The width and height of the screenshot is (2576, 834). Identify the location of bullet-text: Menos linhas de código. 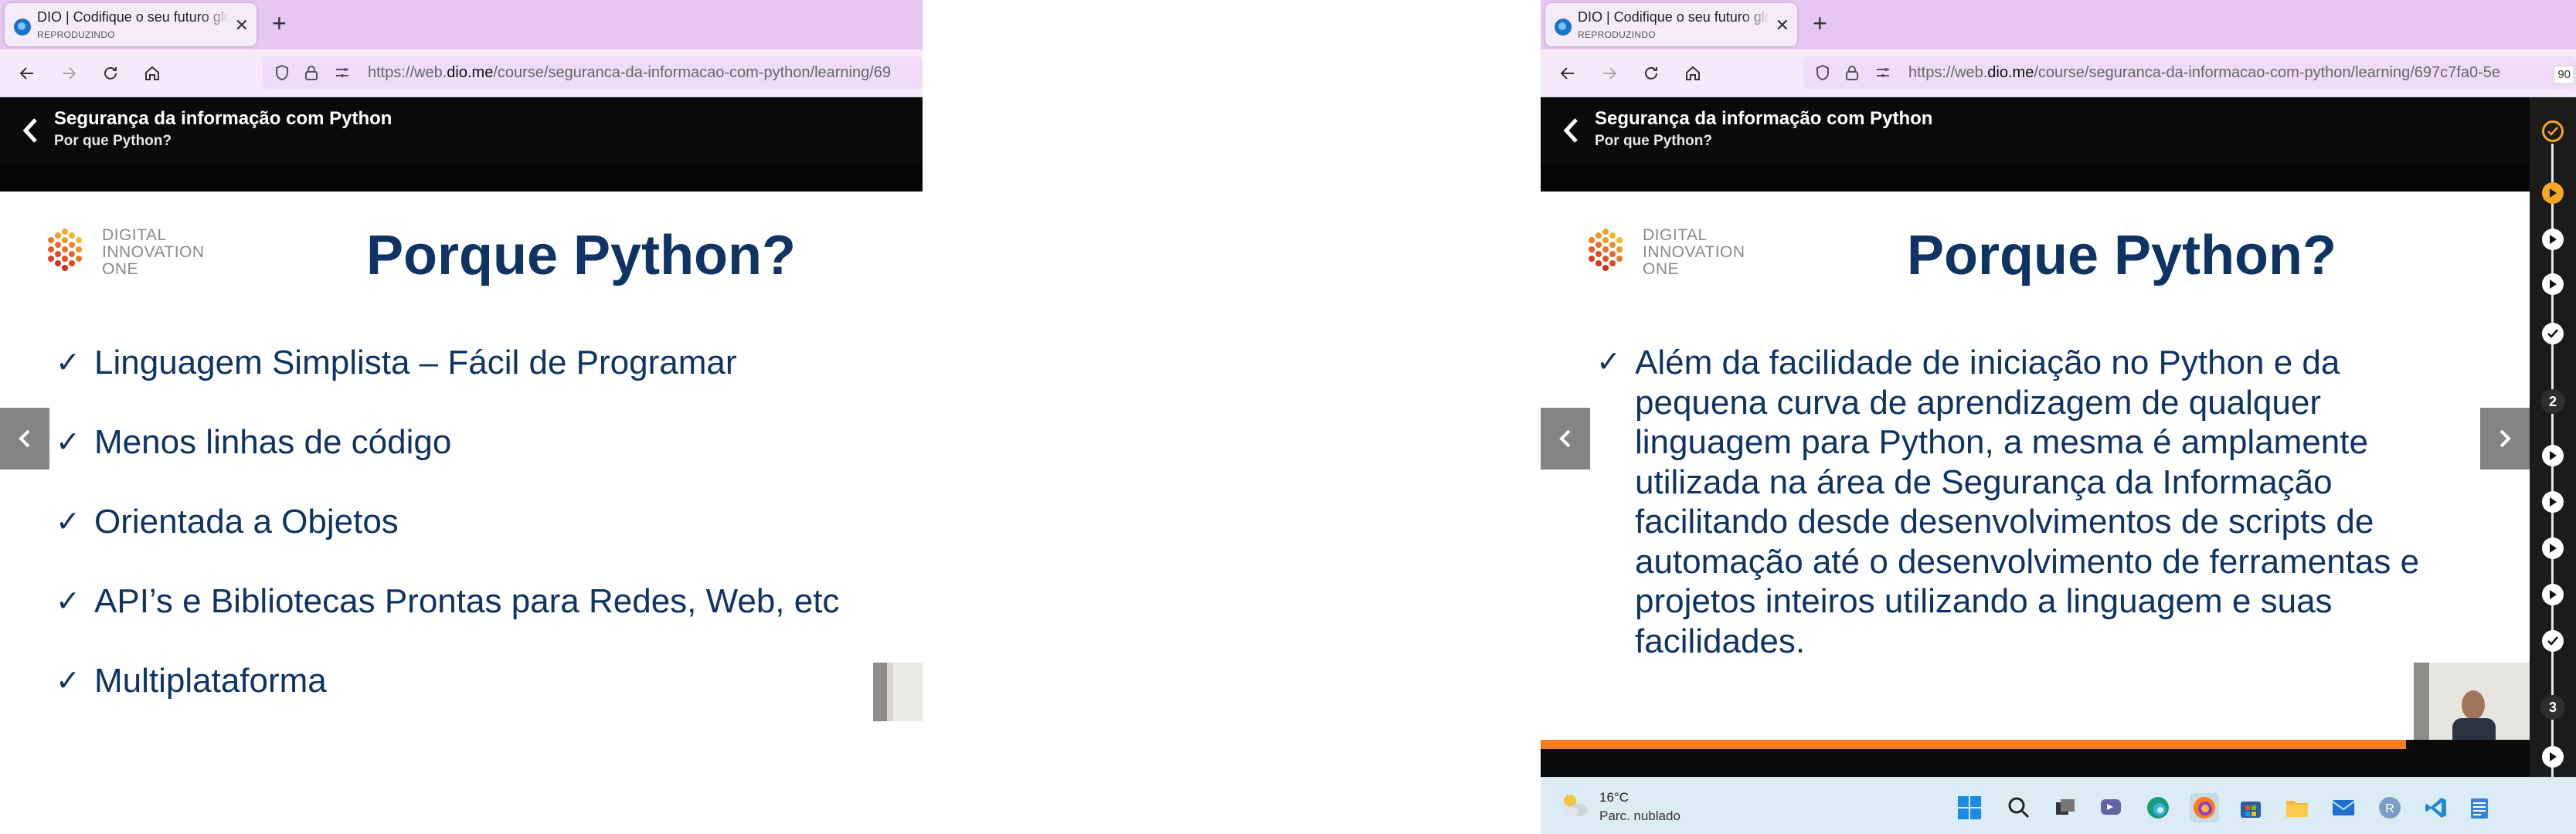
(273, 442).